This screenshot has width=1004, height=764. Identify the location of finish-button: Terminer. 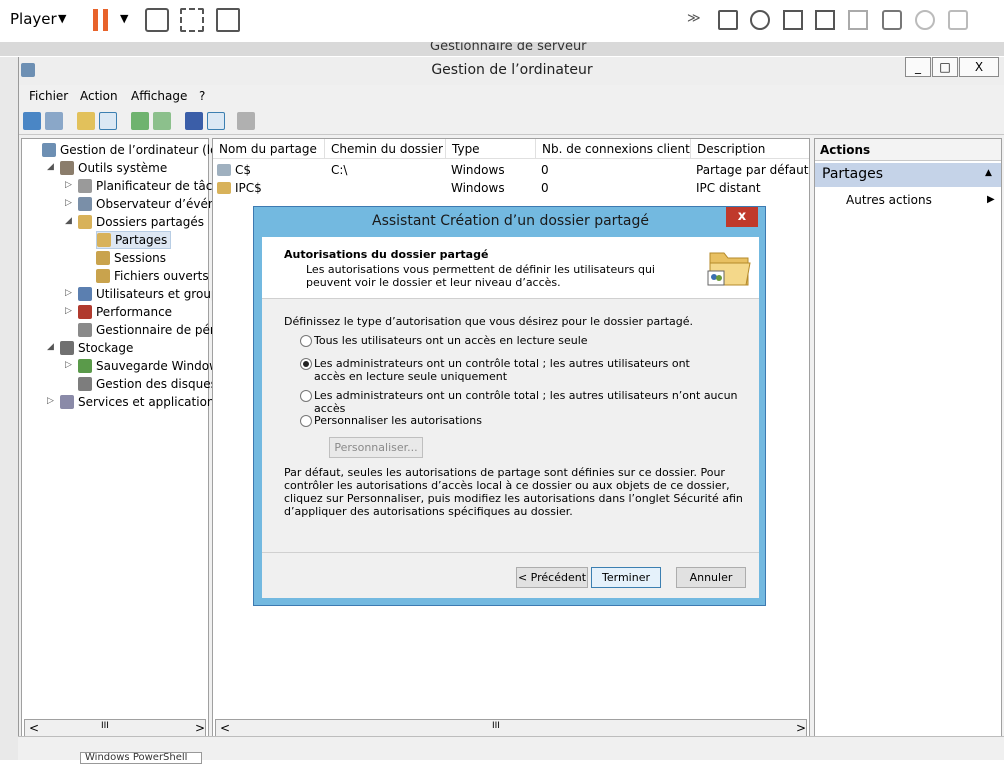
(626, 577).